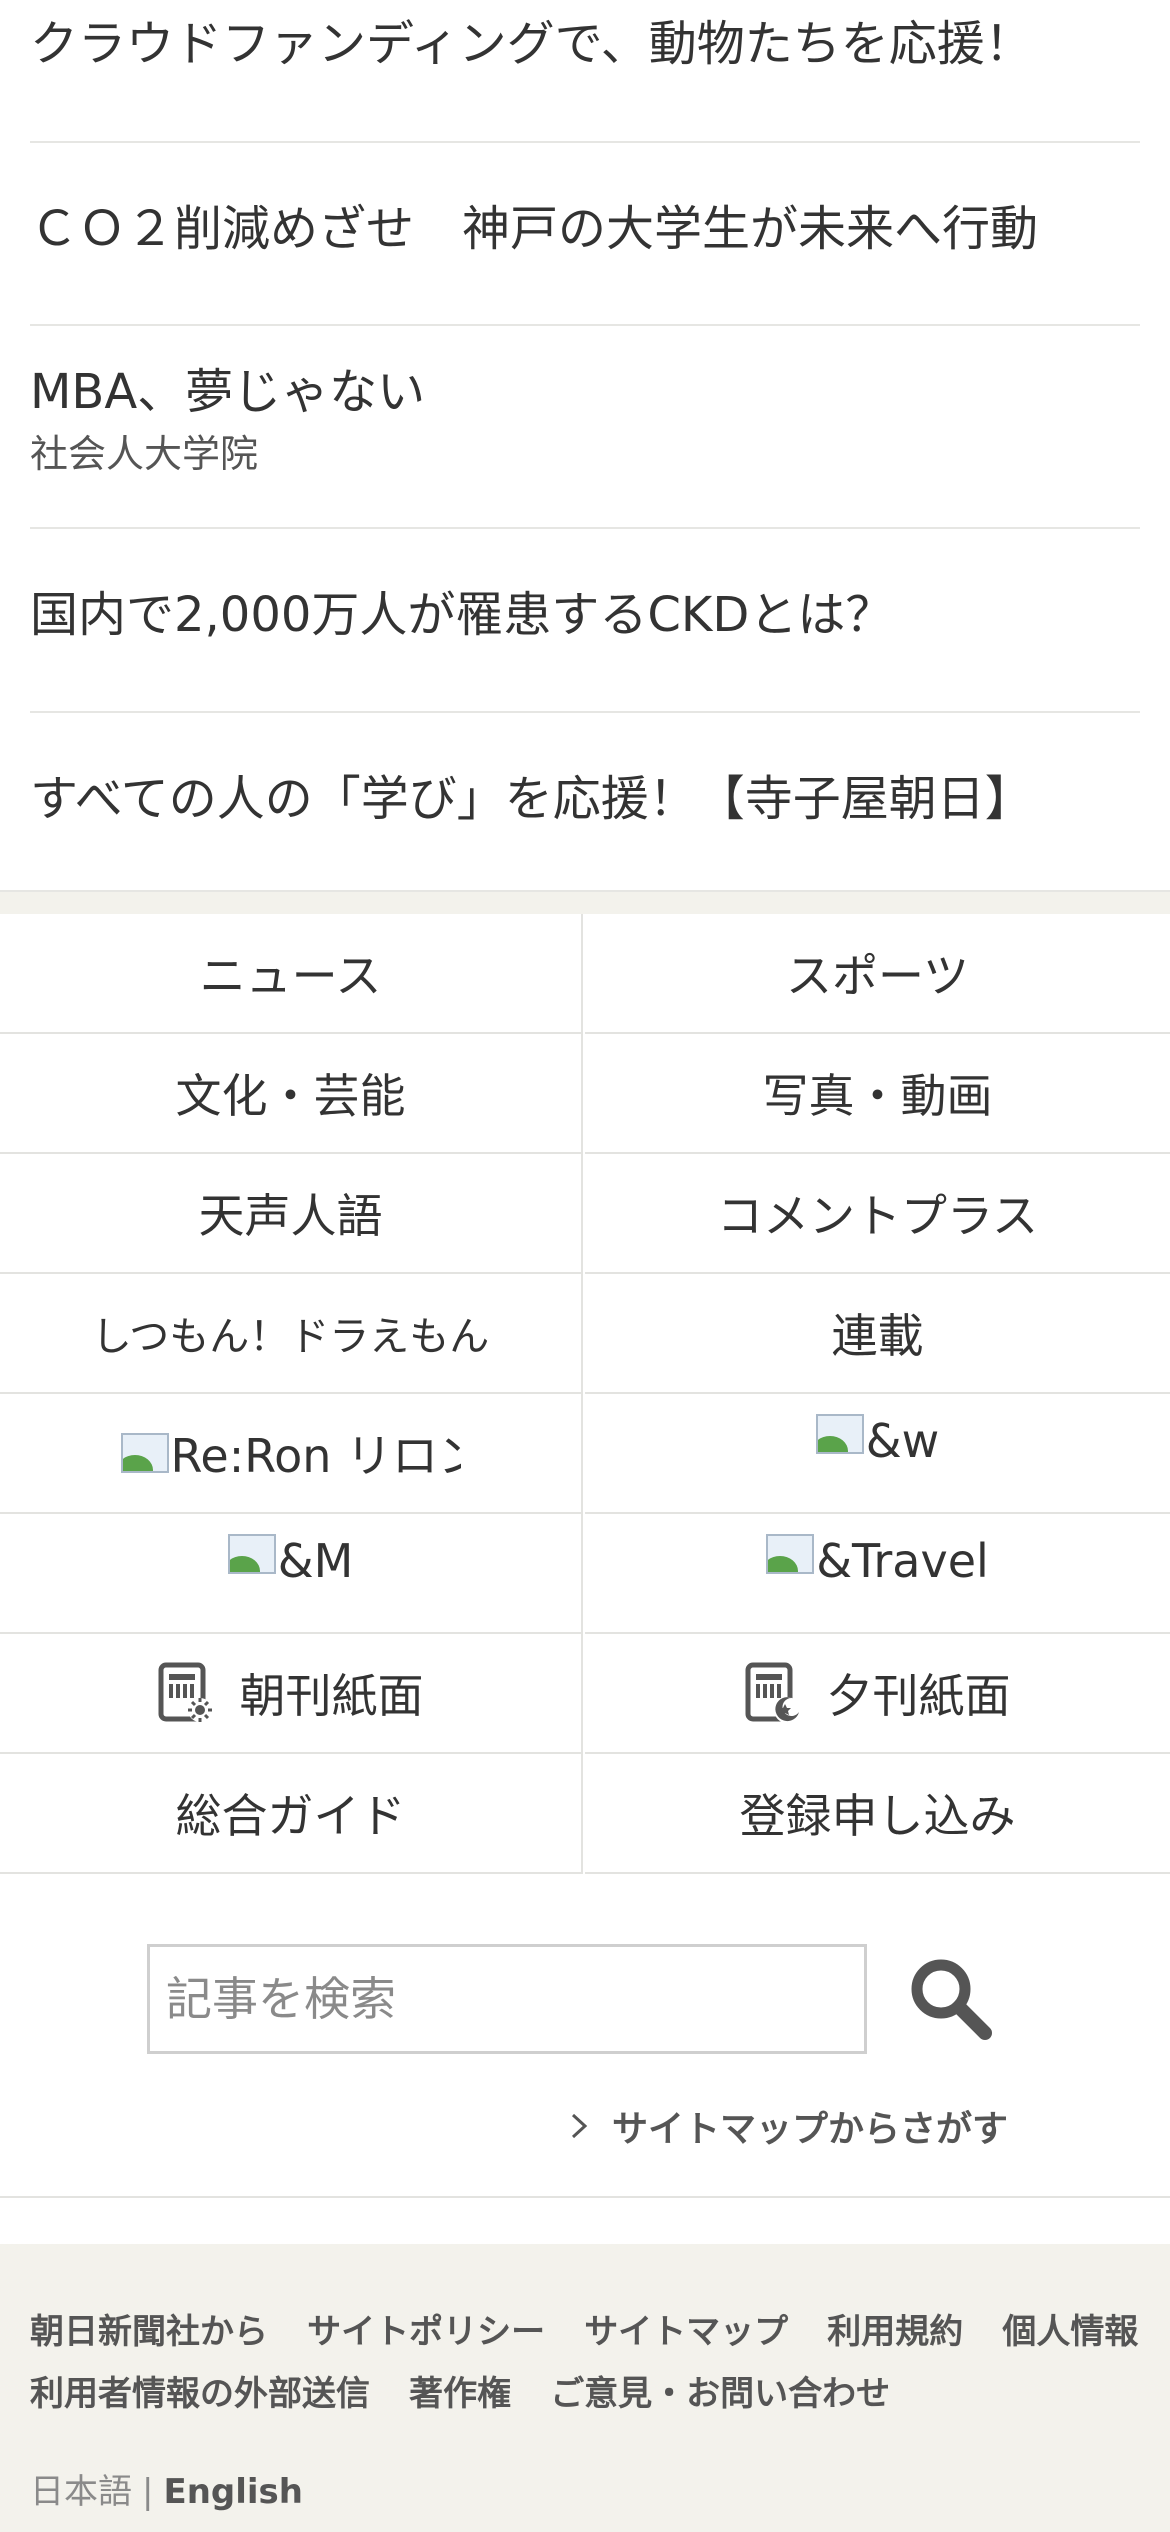 The image size is (1170, 2532). Describe the element at coordinates (185, 1692) in the screenshot. I see `morning-paper-icon` at that location.